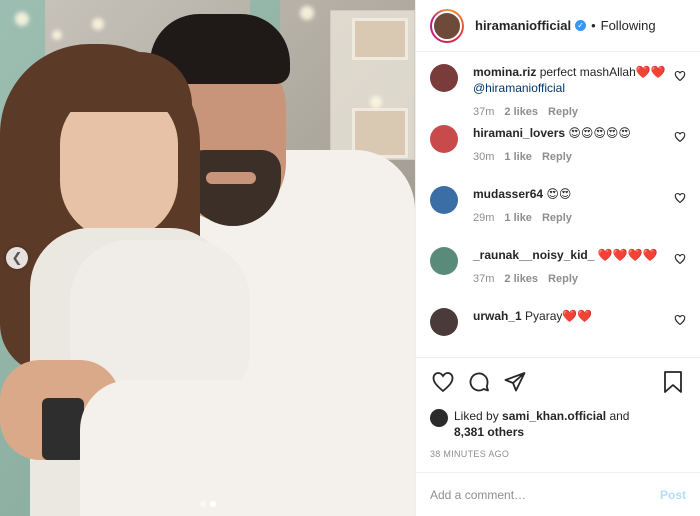  I want to click on man-sleeve, so click(200, 448).